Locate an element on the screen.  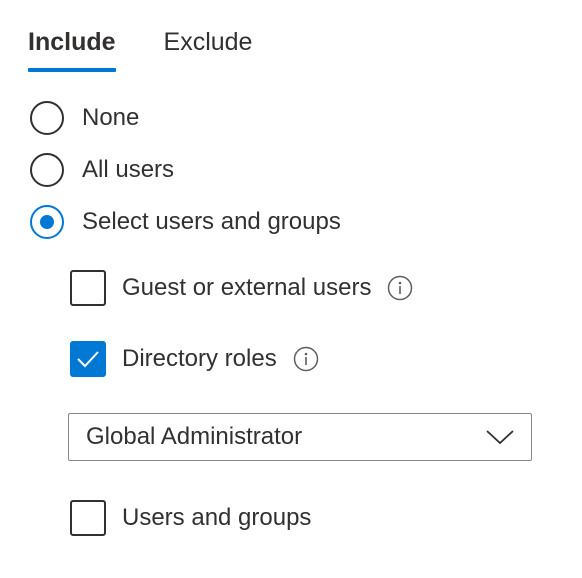
guest-external-users-option: Guest or external users is located at coordinates (241, 288).